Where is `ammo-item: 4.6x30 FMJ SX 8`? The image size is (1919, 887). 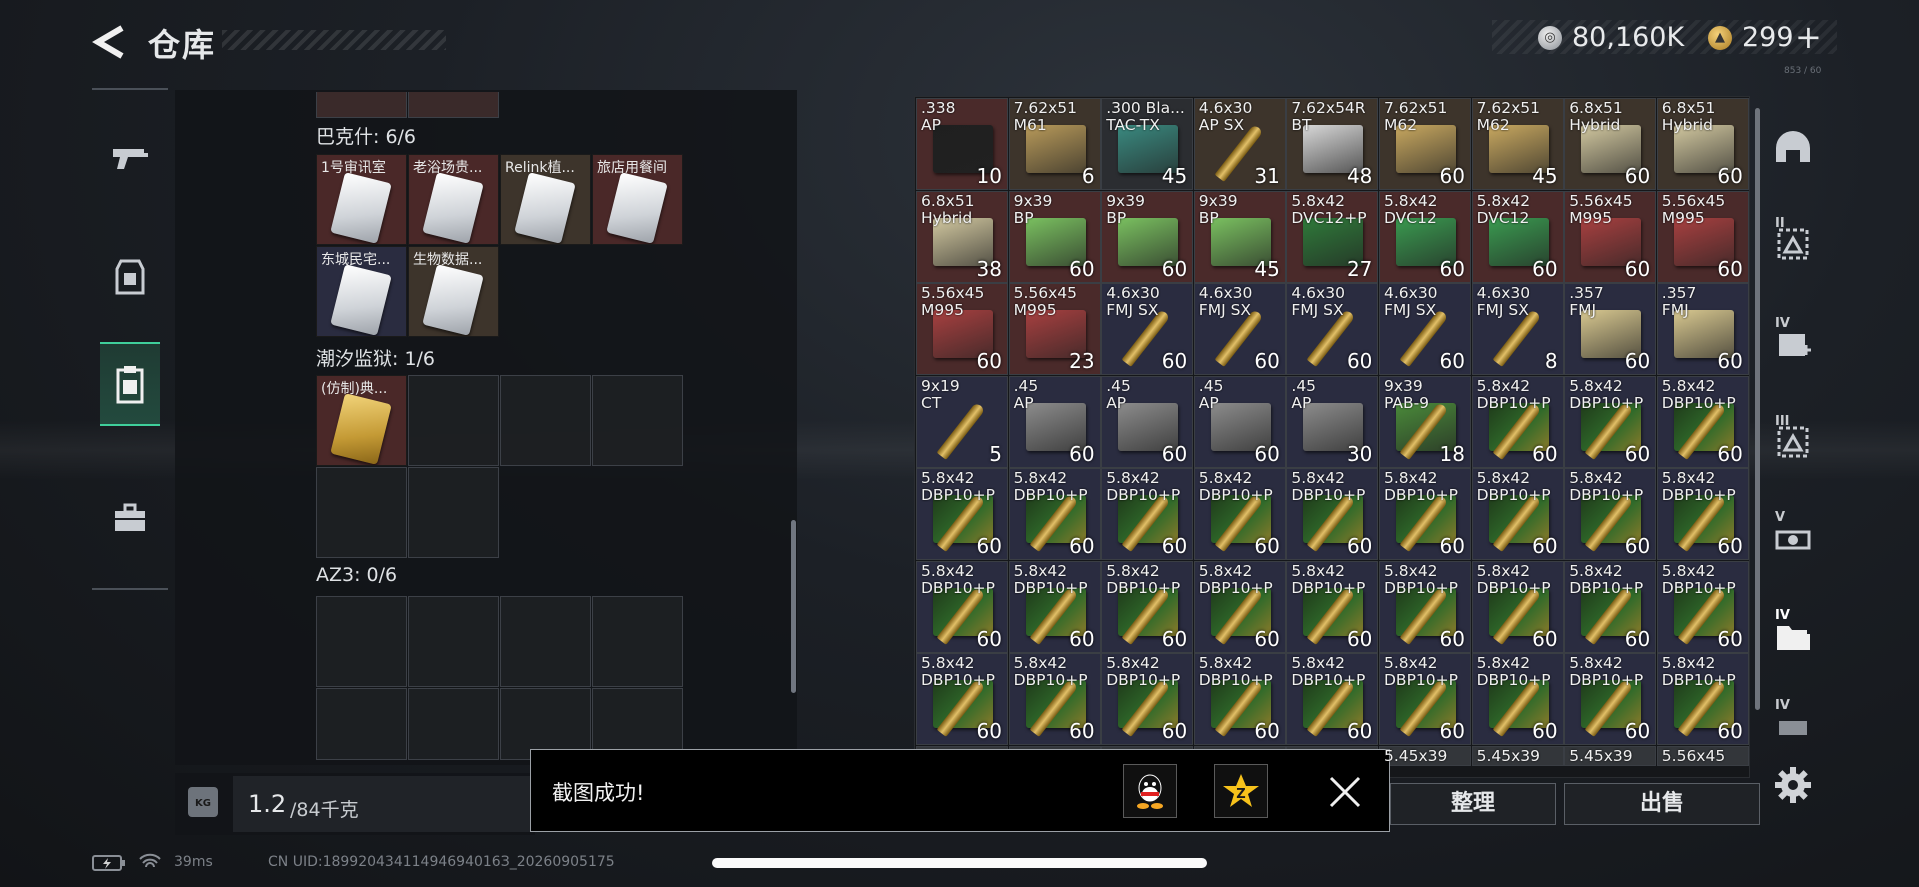 ammo-item: 4.6x30 FMJ SX 8 is located at coordinates (1517, 329).